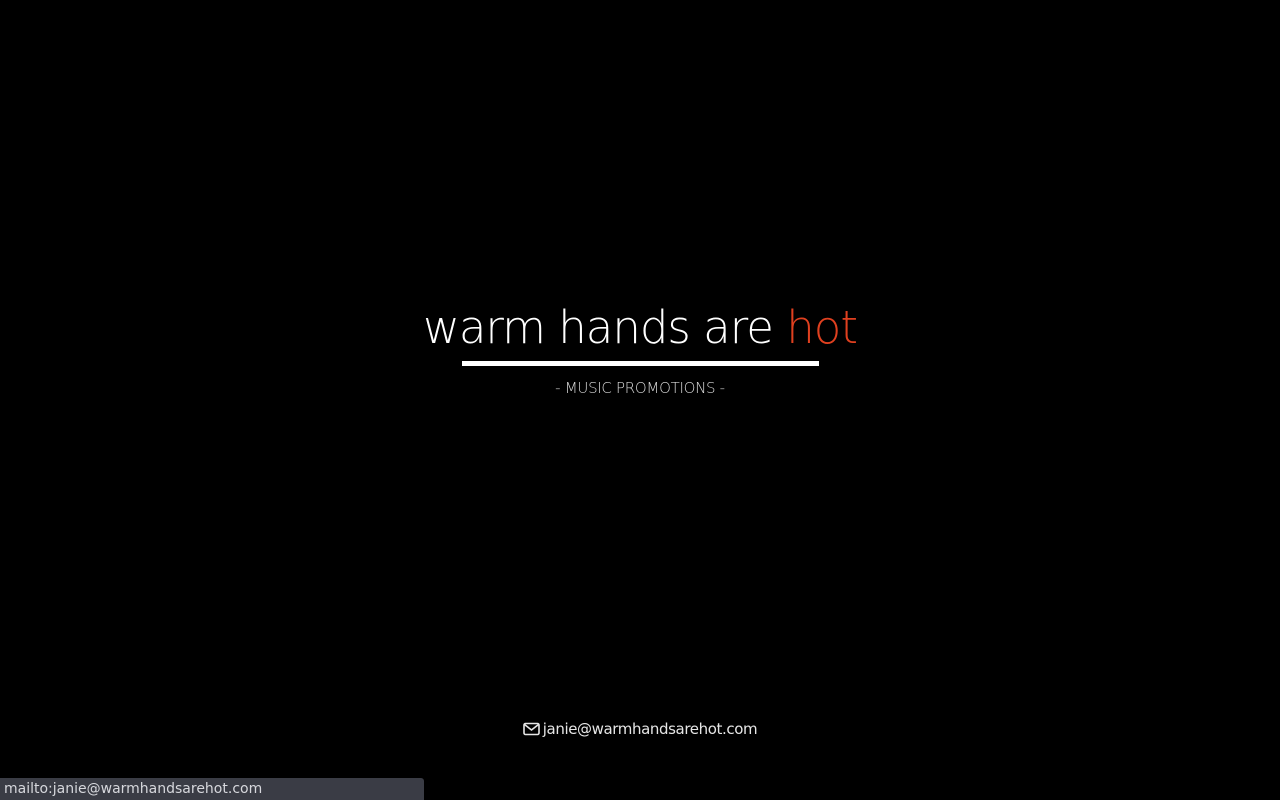 The height and width of the screenshot is (800, 1280). What do you see at coordinates (531, 729) in the screenshot?
I see `envelope-icon` at bounding box center [531, 729].